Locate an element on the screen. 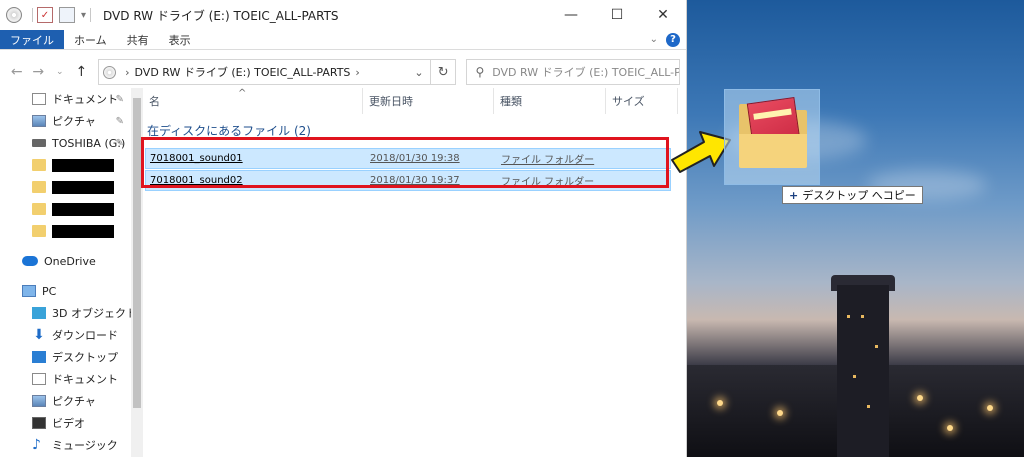 This screenshot has width=1024, height=457. column-size: サイズ is located at coordinates (642, 101).